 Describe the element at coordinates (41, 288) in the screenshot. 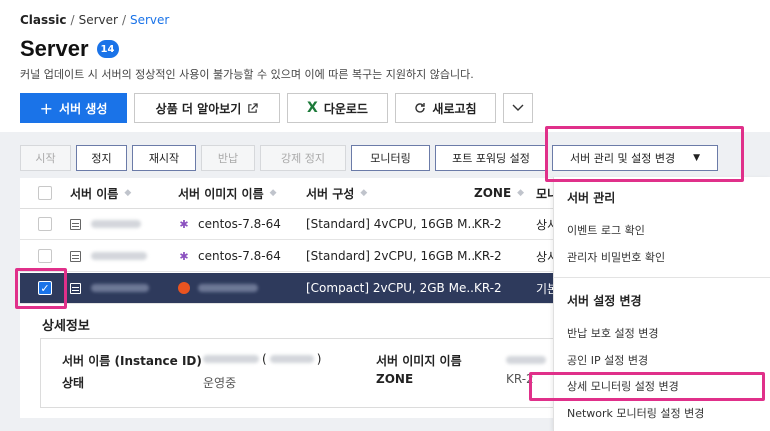

I see `highlight-row-checkbox` at that location.